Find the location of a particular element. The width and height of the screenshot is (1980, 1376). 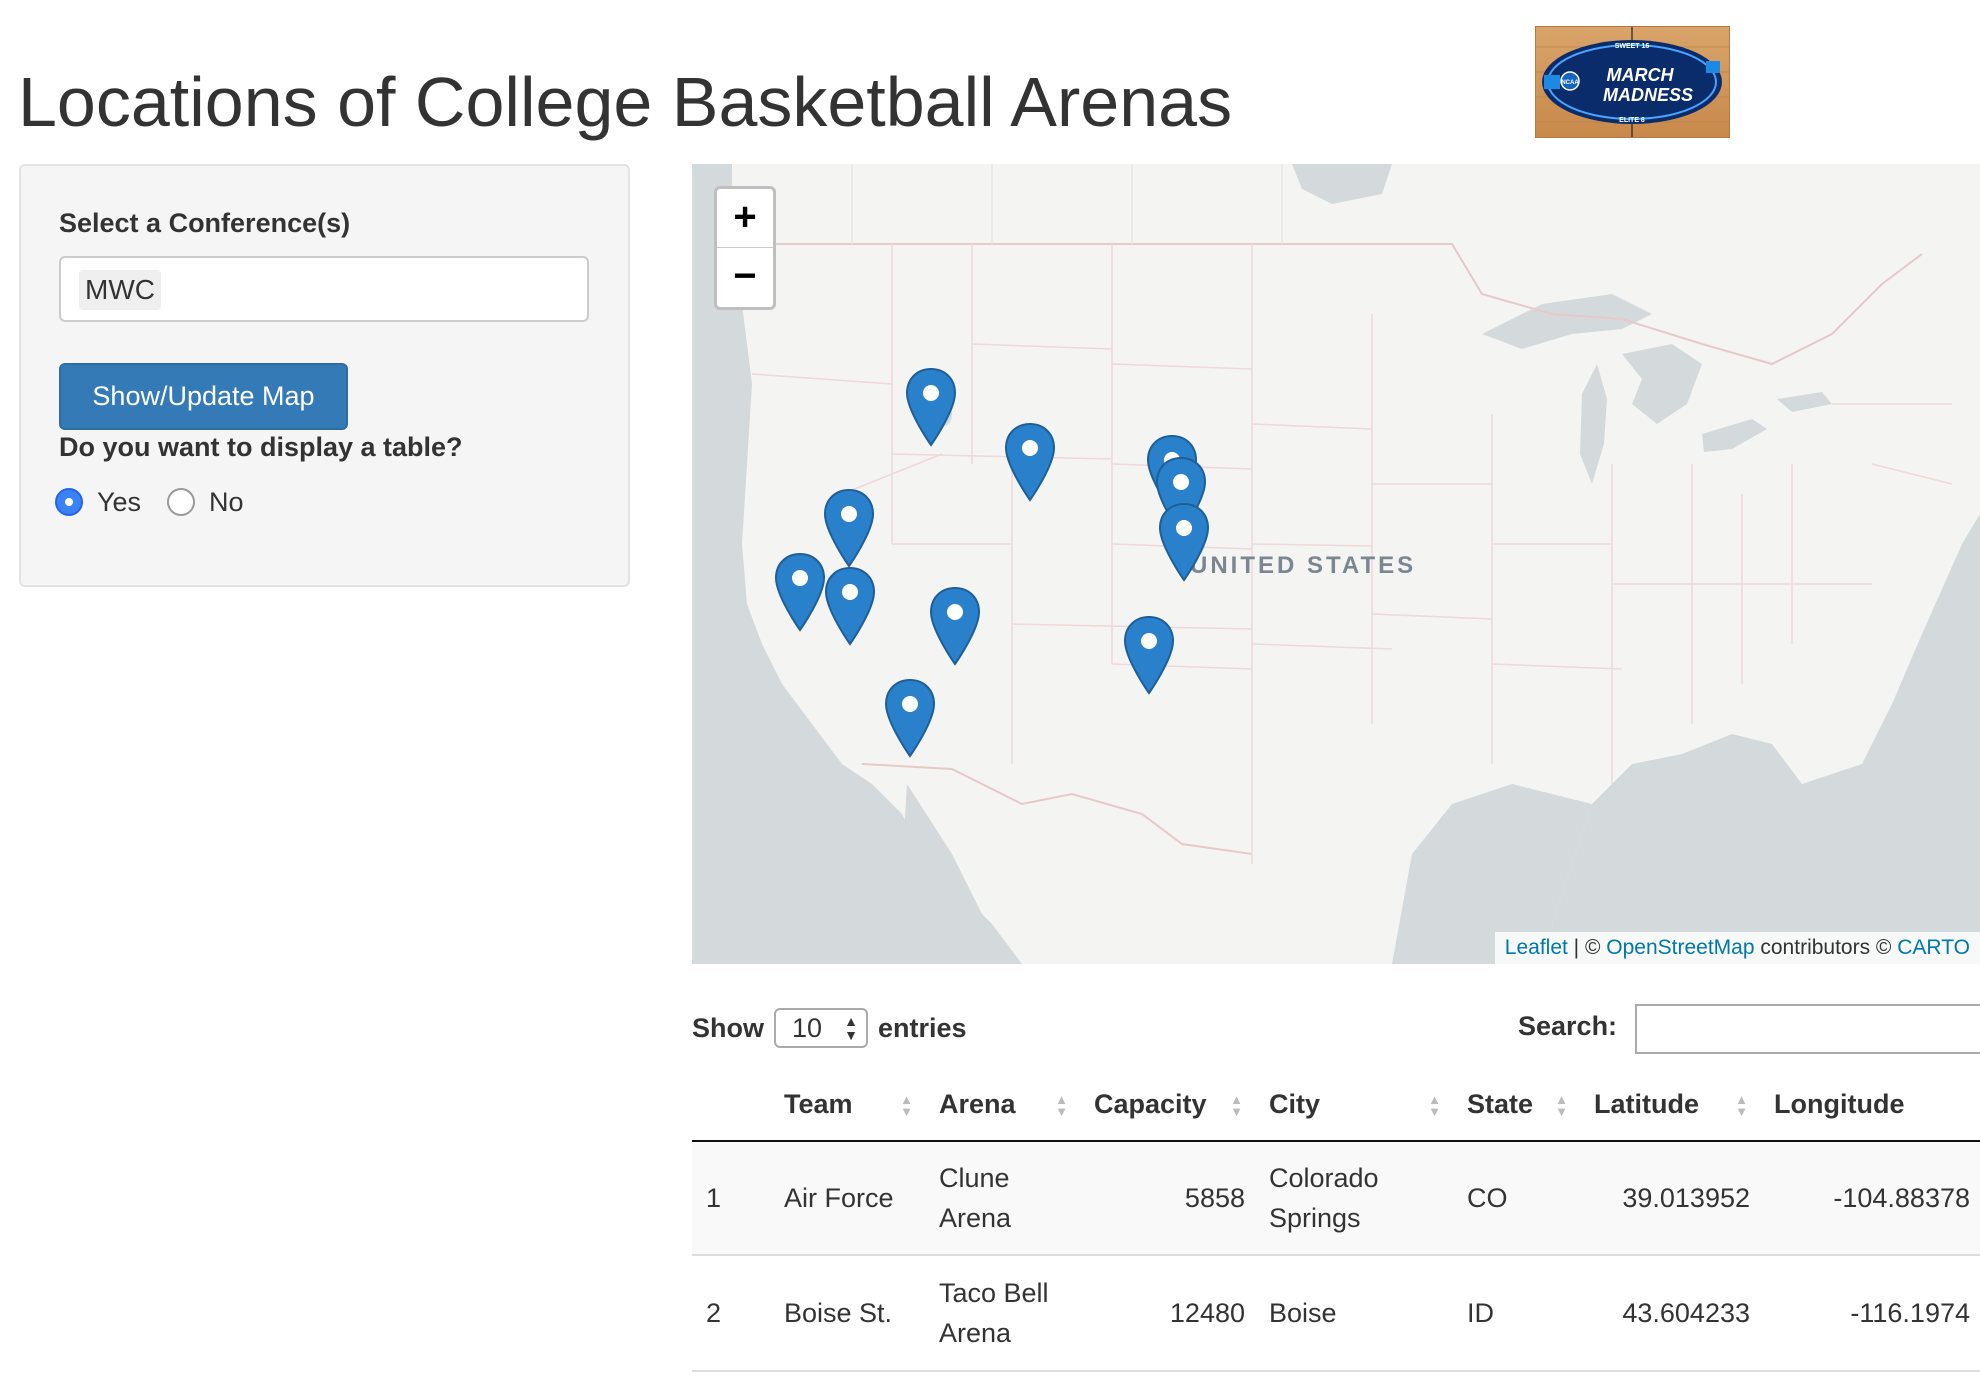

column-header-latitude: Latitude ▲ ▼ is located at coordinates (1670, 1105).